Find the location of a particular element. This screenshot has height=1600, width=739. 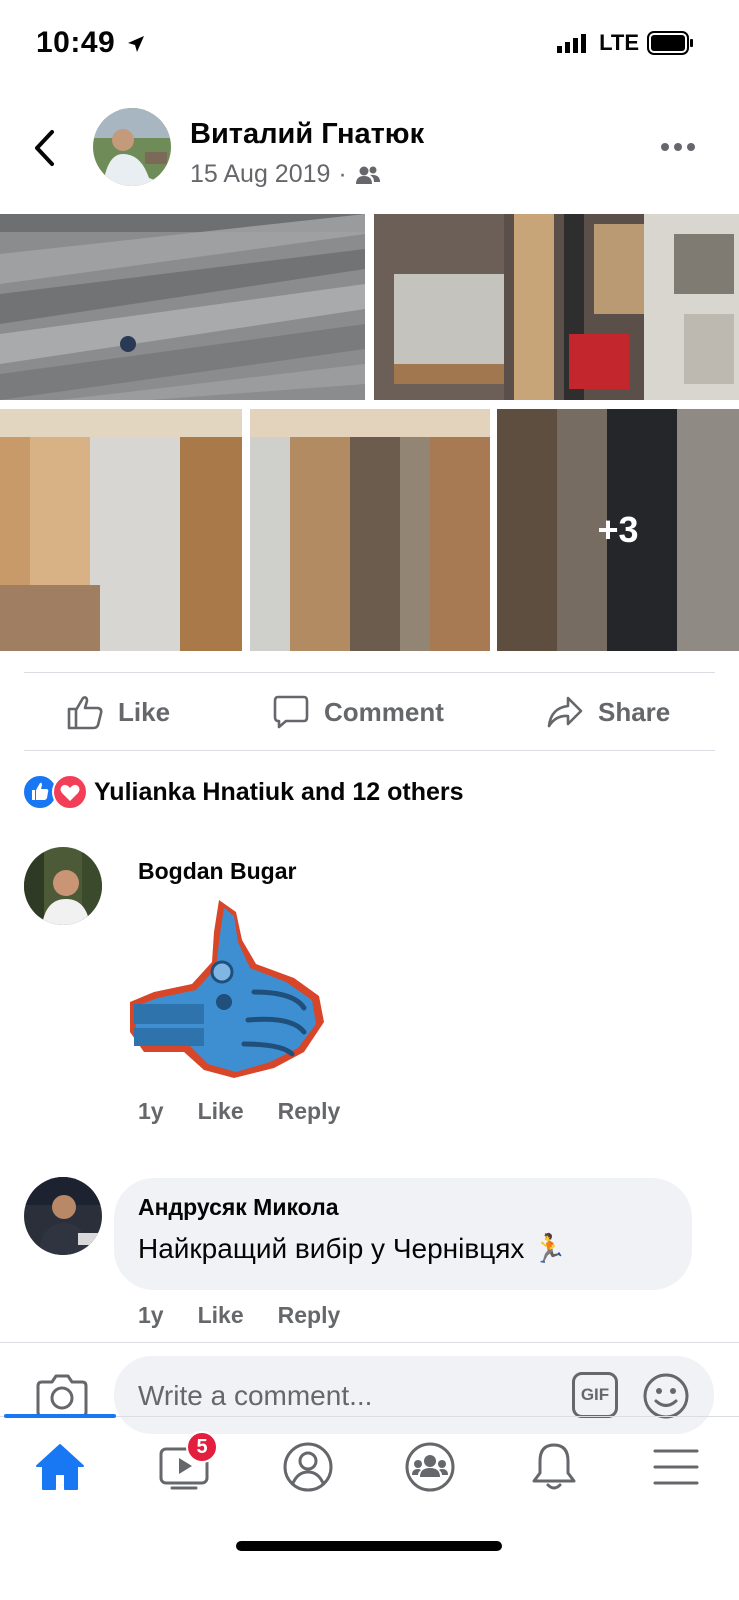

more-options-icon is located at coordinates (678, 147).